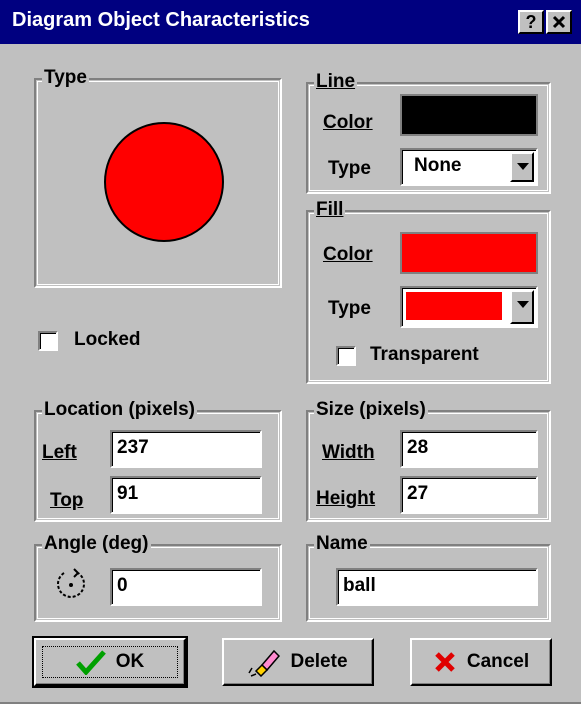 The image size is (581, 704). I want to click on width-label: Width, so click(348, 452).